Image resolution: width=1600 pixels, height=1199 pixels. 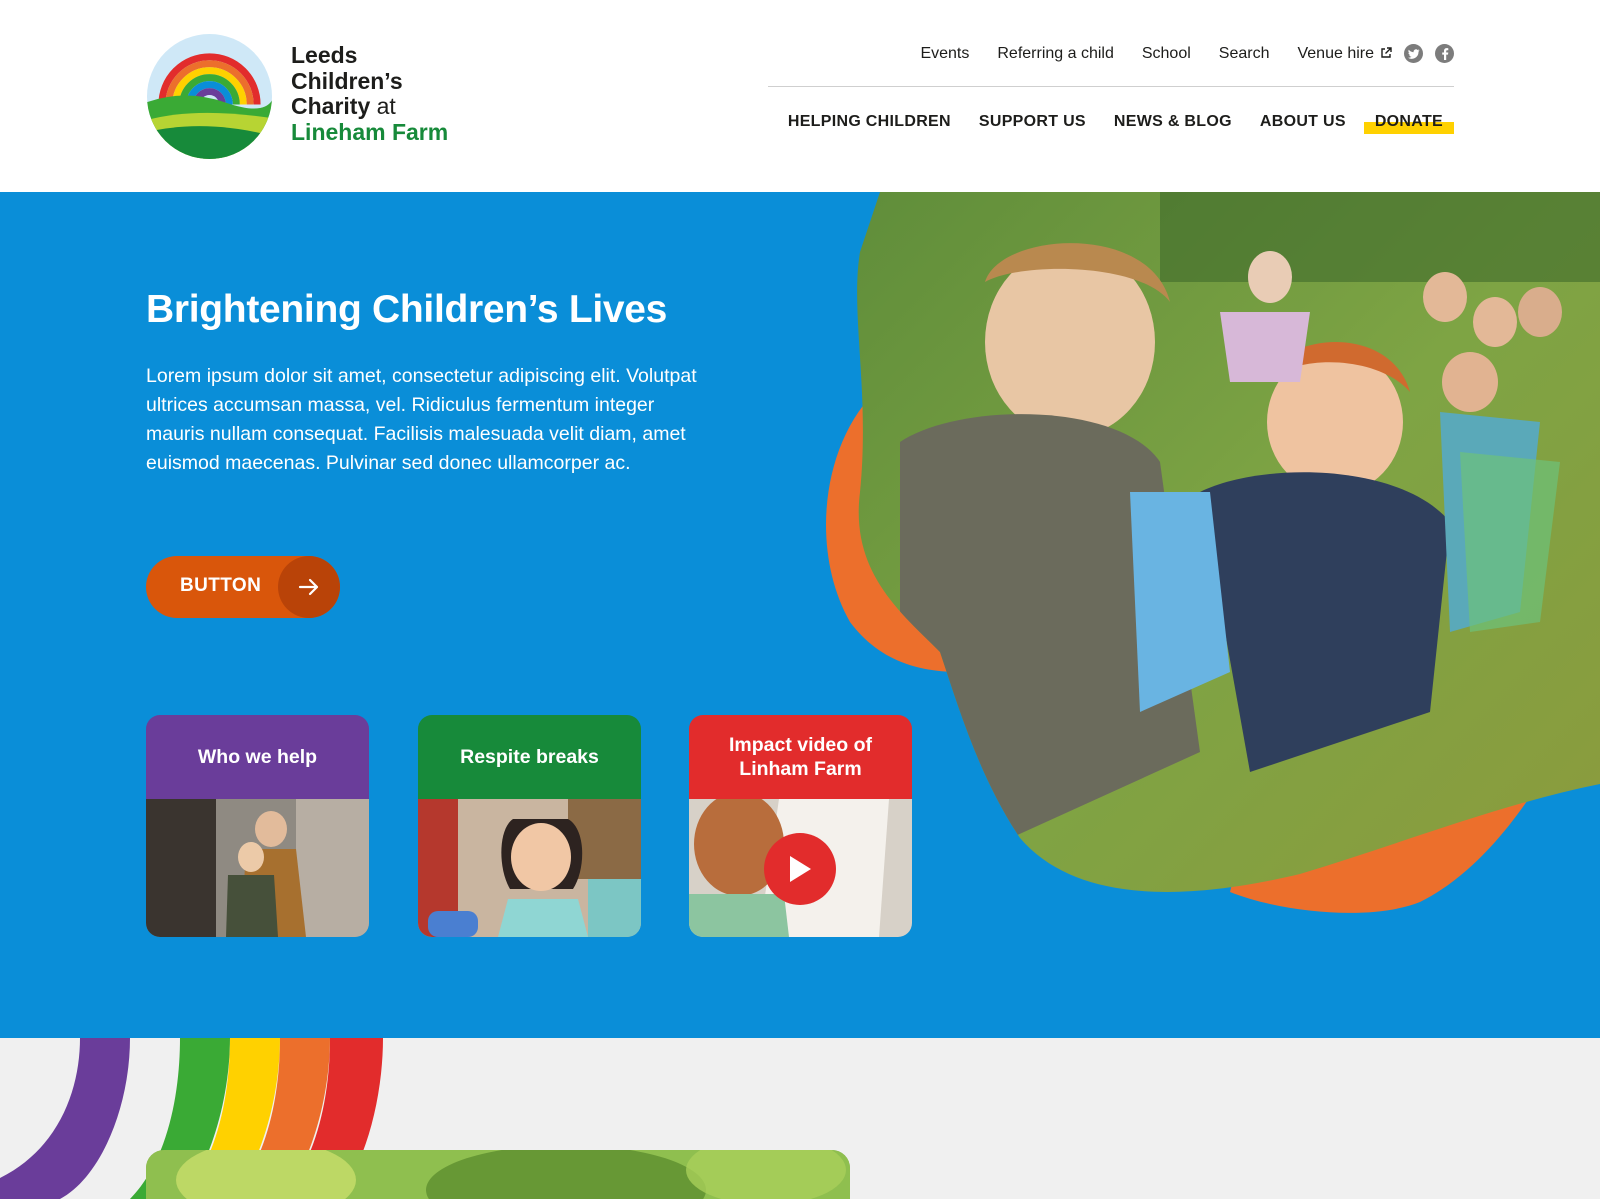 I want to click on nav-venue-hire-label: Venue hire, so click(x=1335, y=53).